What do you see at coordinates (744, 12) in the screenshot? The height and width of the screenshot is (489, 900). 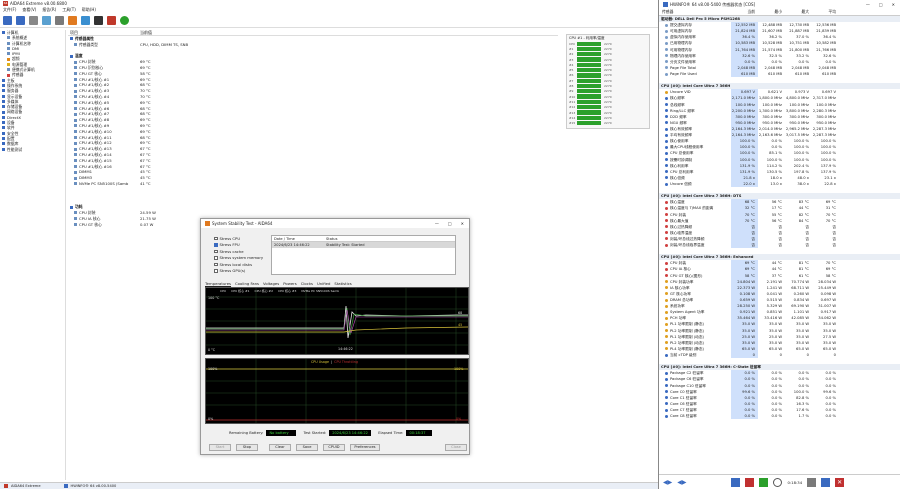 I see `col-current: 当前` at bounding box center [744, 12].